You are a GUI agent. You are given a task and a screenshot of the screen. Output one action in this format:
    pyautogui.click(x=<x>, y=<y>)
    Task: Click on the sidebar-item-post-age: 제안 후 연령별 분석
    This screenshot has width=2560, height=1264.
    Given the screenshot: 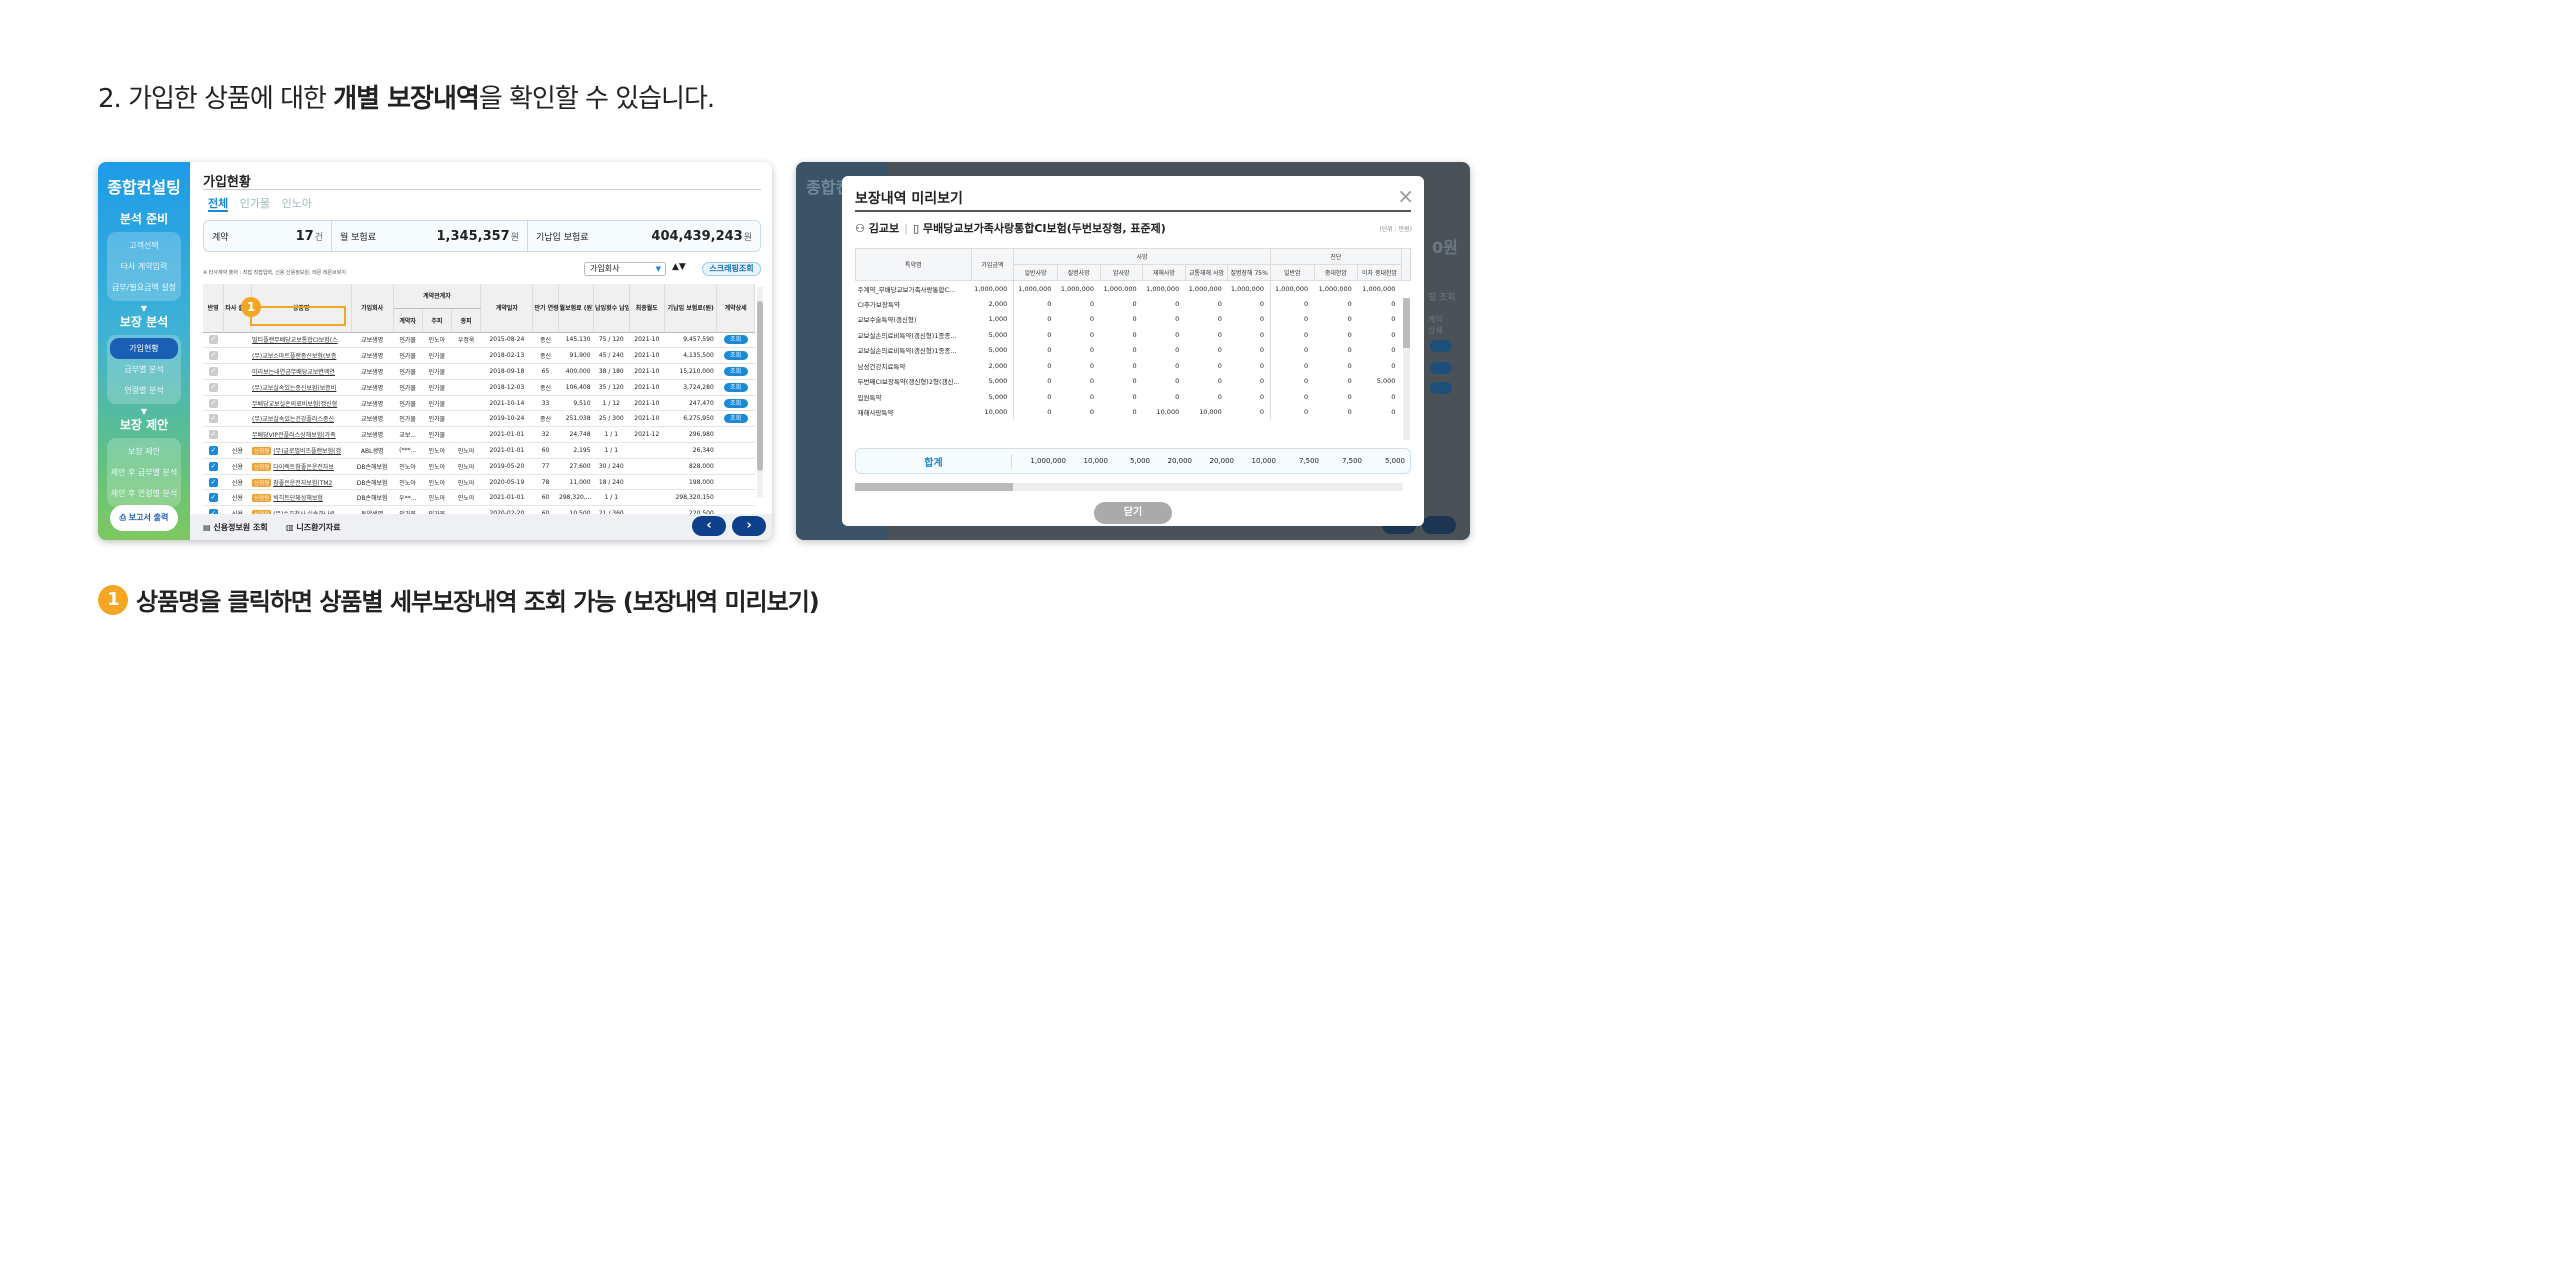 What is the action you would take?
    pyautogui.click(x=144, y=493)
    